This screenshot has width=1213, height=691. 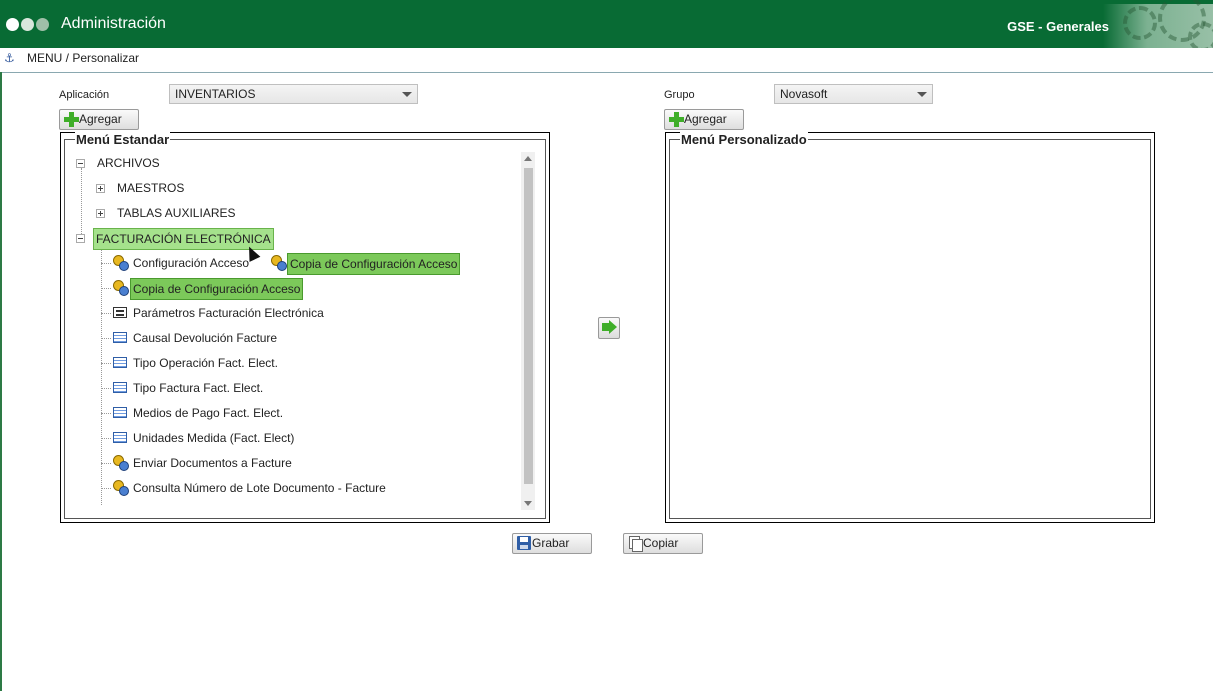 What do you see at coordinates (176, 163) in the screenshot?
I see `tree-node-archivos: ARCHIVOS` at bounding box center [176, 163].